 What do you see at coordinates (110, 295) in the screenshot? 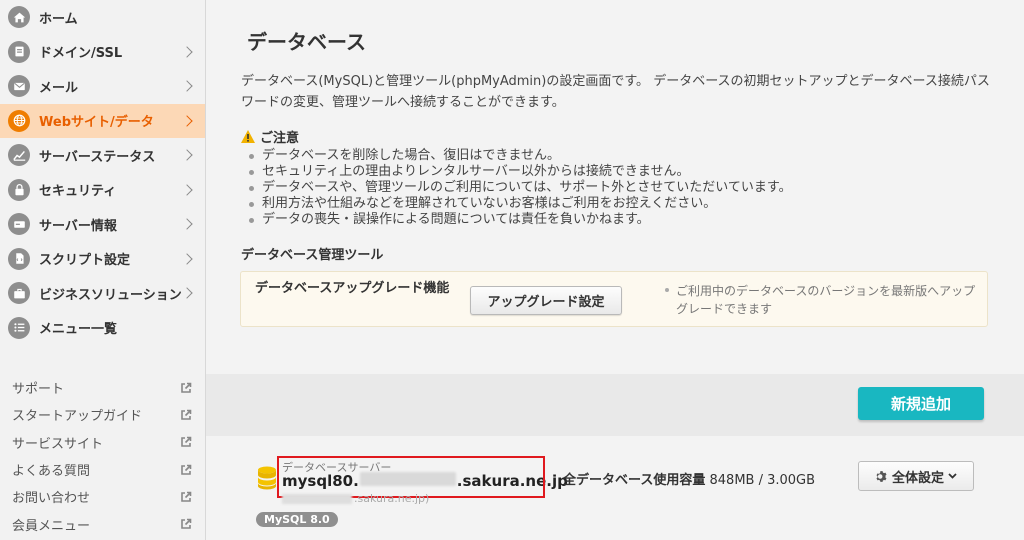
I see `sidebar-item-label: ビジネスソリューション` at bounding box center [110, 295].